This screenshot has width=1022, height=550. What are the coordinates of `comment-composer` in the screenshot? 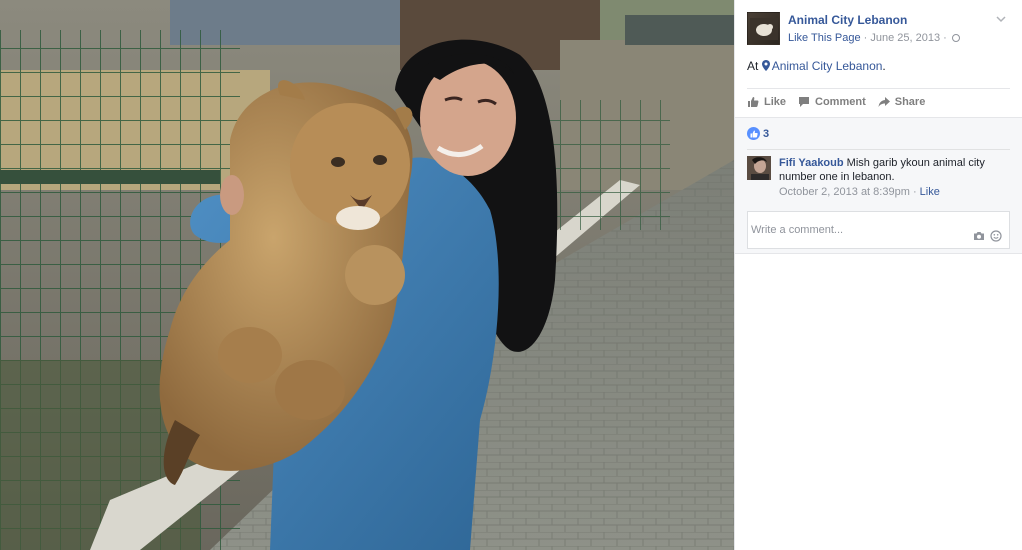 It's located at (878, 230).